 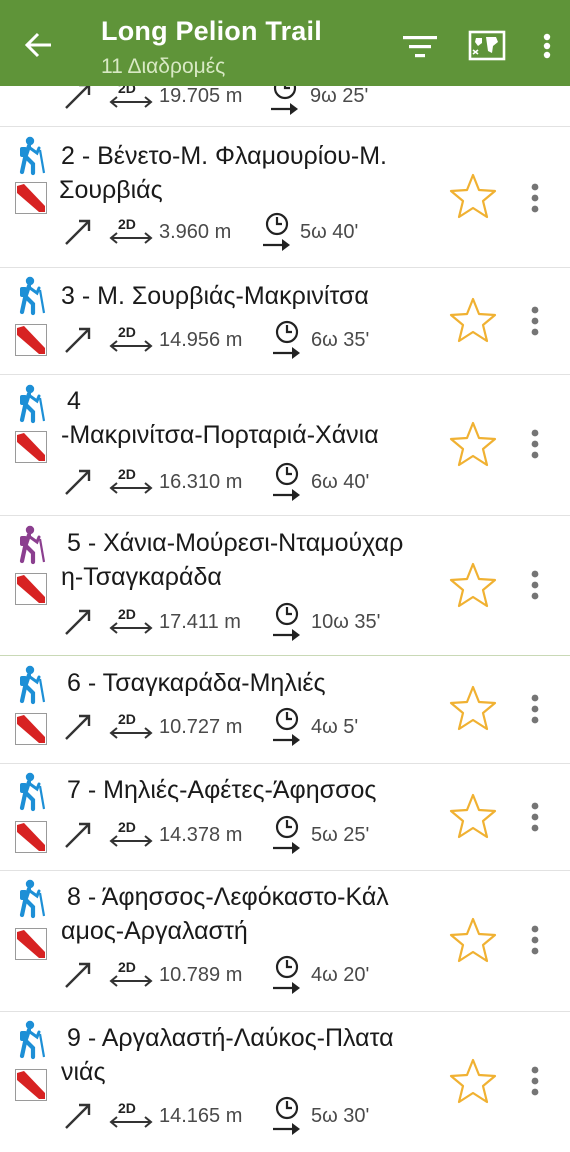 I want to click on arrow-back-icon, so click(x=39, y=45).